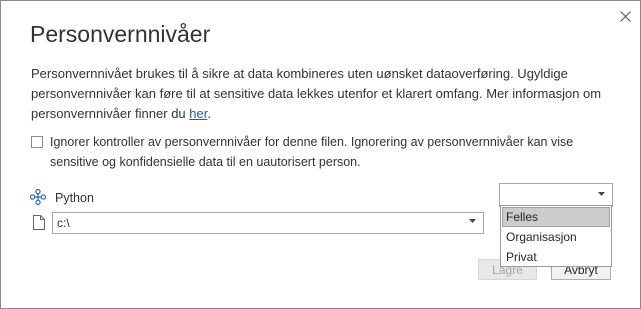  I want to click on close-icon, so click(625, 16).